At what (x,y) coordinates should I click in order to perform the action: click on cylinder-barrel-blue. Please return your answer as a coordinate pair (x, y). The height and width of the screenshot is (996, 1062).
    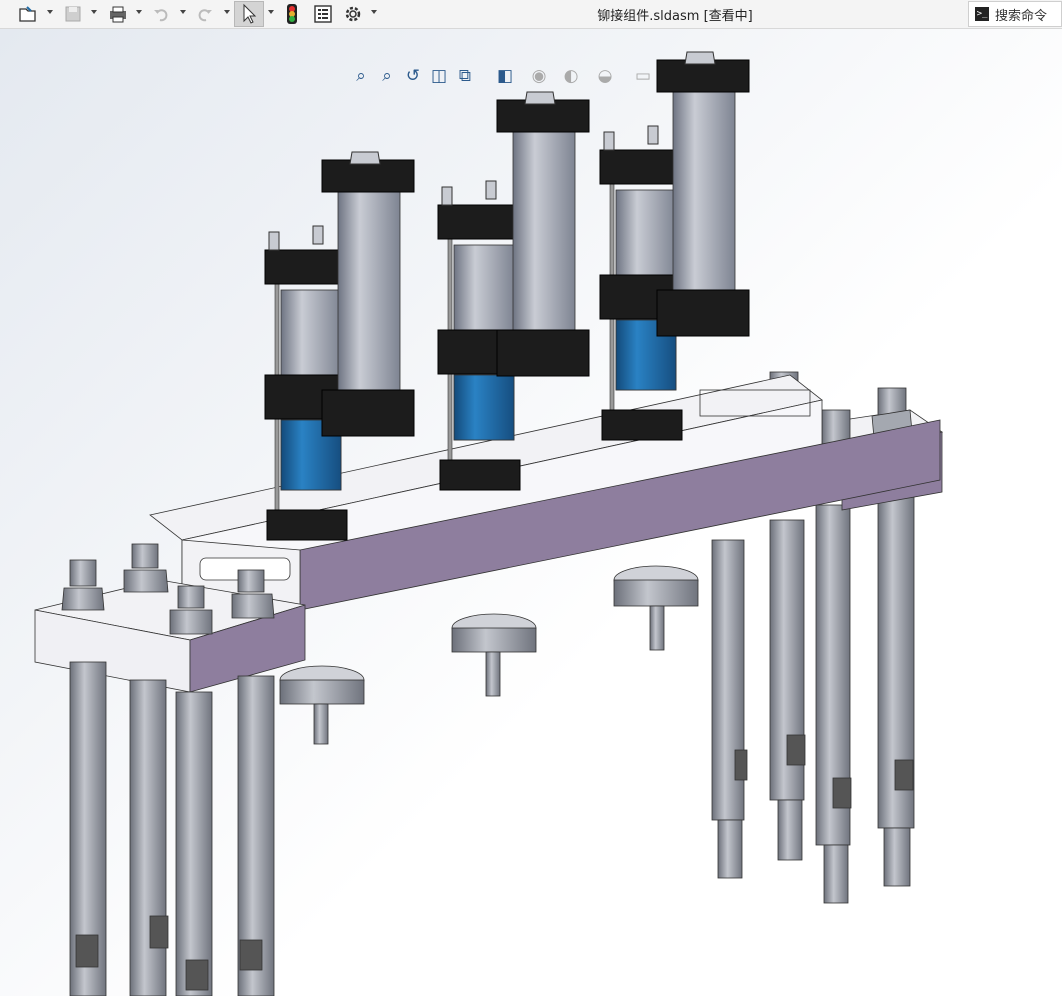
    Looking at the image, I should click on (484, 407).